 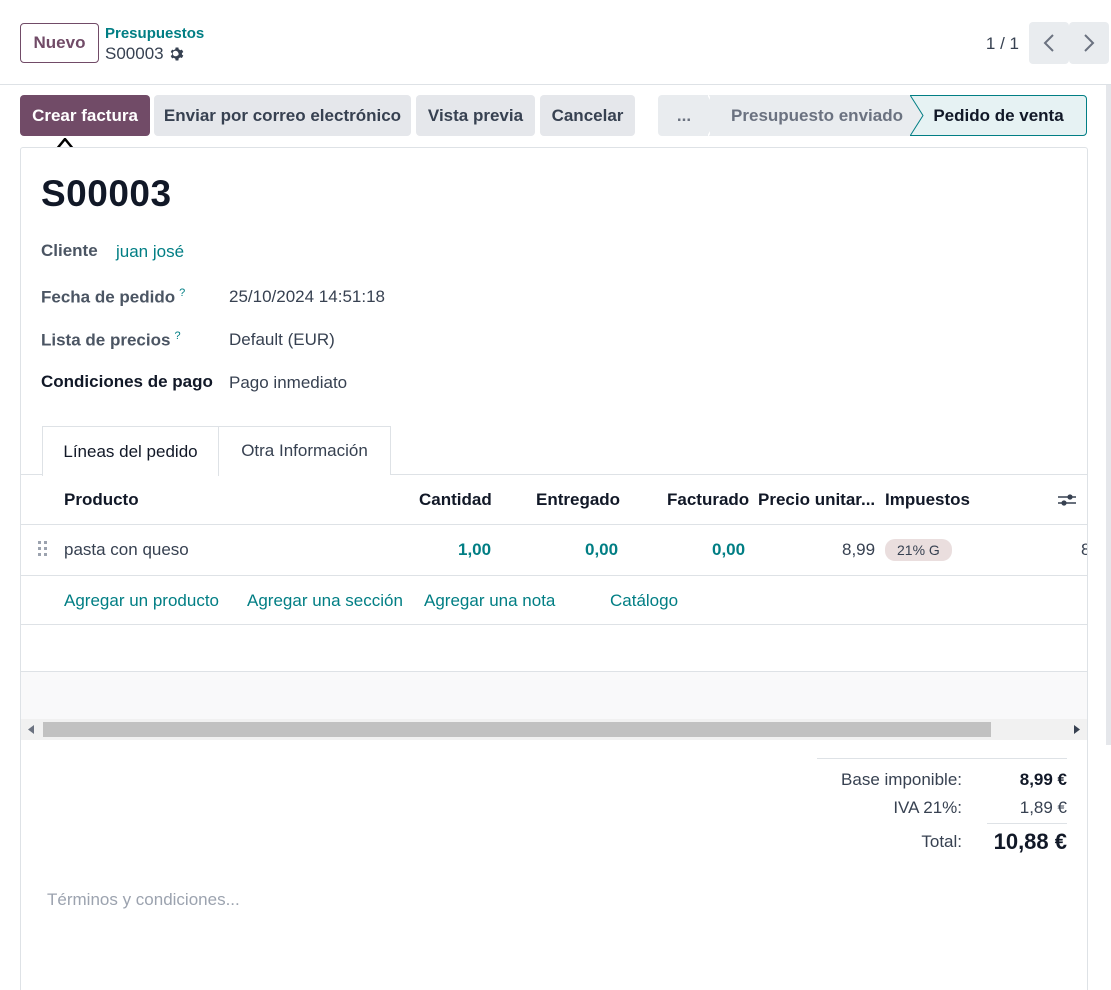 What do you see at coordinates (927, 500) in the screenshot?
I see `column-taxes: Impuestos` at bounding box center [927, 500].